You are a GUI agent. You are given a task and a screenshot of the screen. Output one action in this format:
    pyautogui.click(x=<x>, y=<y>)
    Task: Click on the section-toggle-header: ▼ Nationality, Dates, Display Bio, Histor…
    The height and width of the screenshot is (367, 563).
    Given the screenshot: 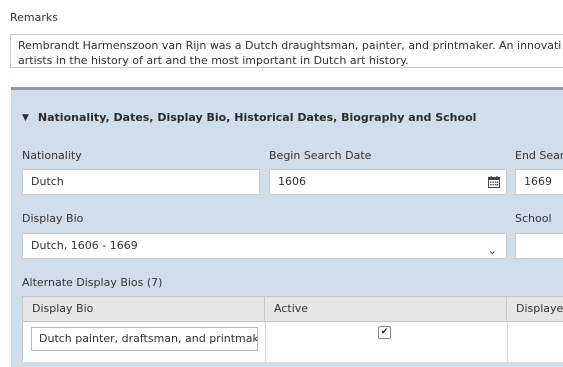 What is the action you would take?
    pyautogui.click(x=249, y=117)
    